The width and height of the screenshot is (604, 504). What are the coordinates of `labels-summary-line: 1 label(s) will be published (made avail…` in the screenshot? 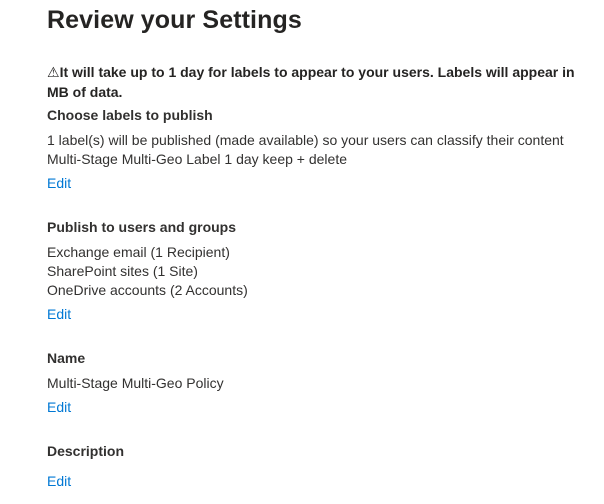 It's located at (305, 140).